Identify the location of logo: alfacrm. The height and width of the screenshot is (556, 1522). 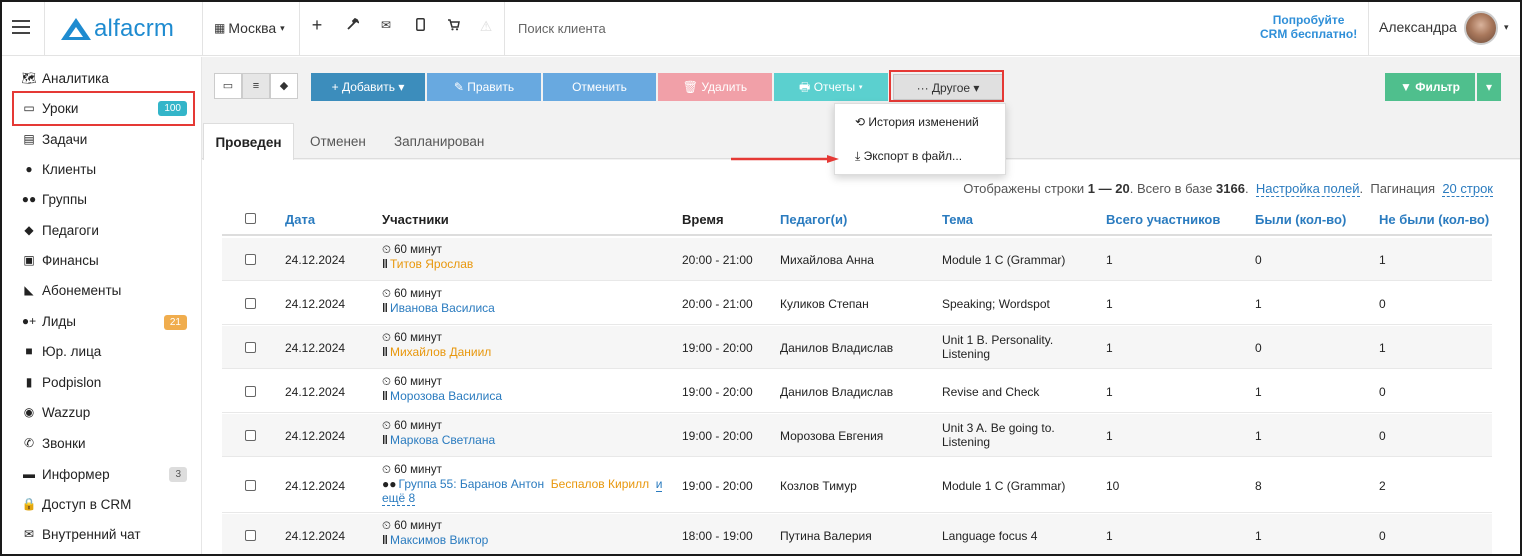
(117, 29).